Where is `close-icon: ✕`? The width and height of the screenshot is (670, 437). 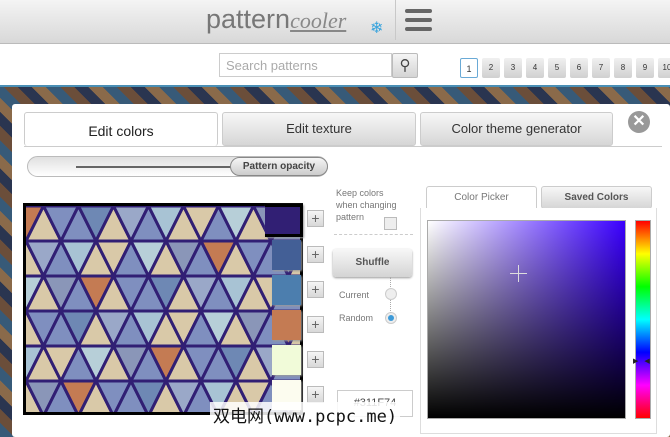 close-icon: ✕ is located at coordinates (639, 122).